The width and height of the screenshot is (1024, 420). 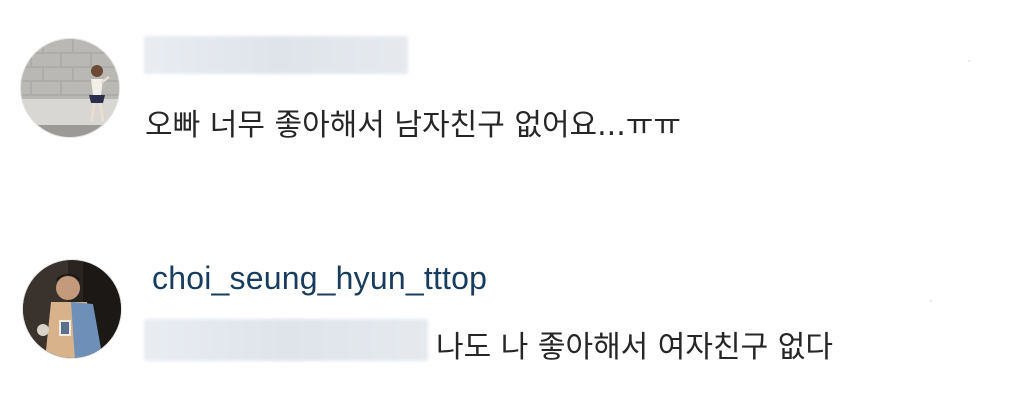 What do you see at coordinates (634, 347) in the screenshot?
I see `comment-text: 나도 나 좋아해서 여자친구 없다` at bounding box center [634, 347].